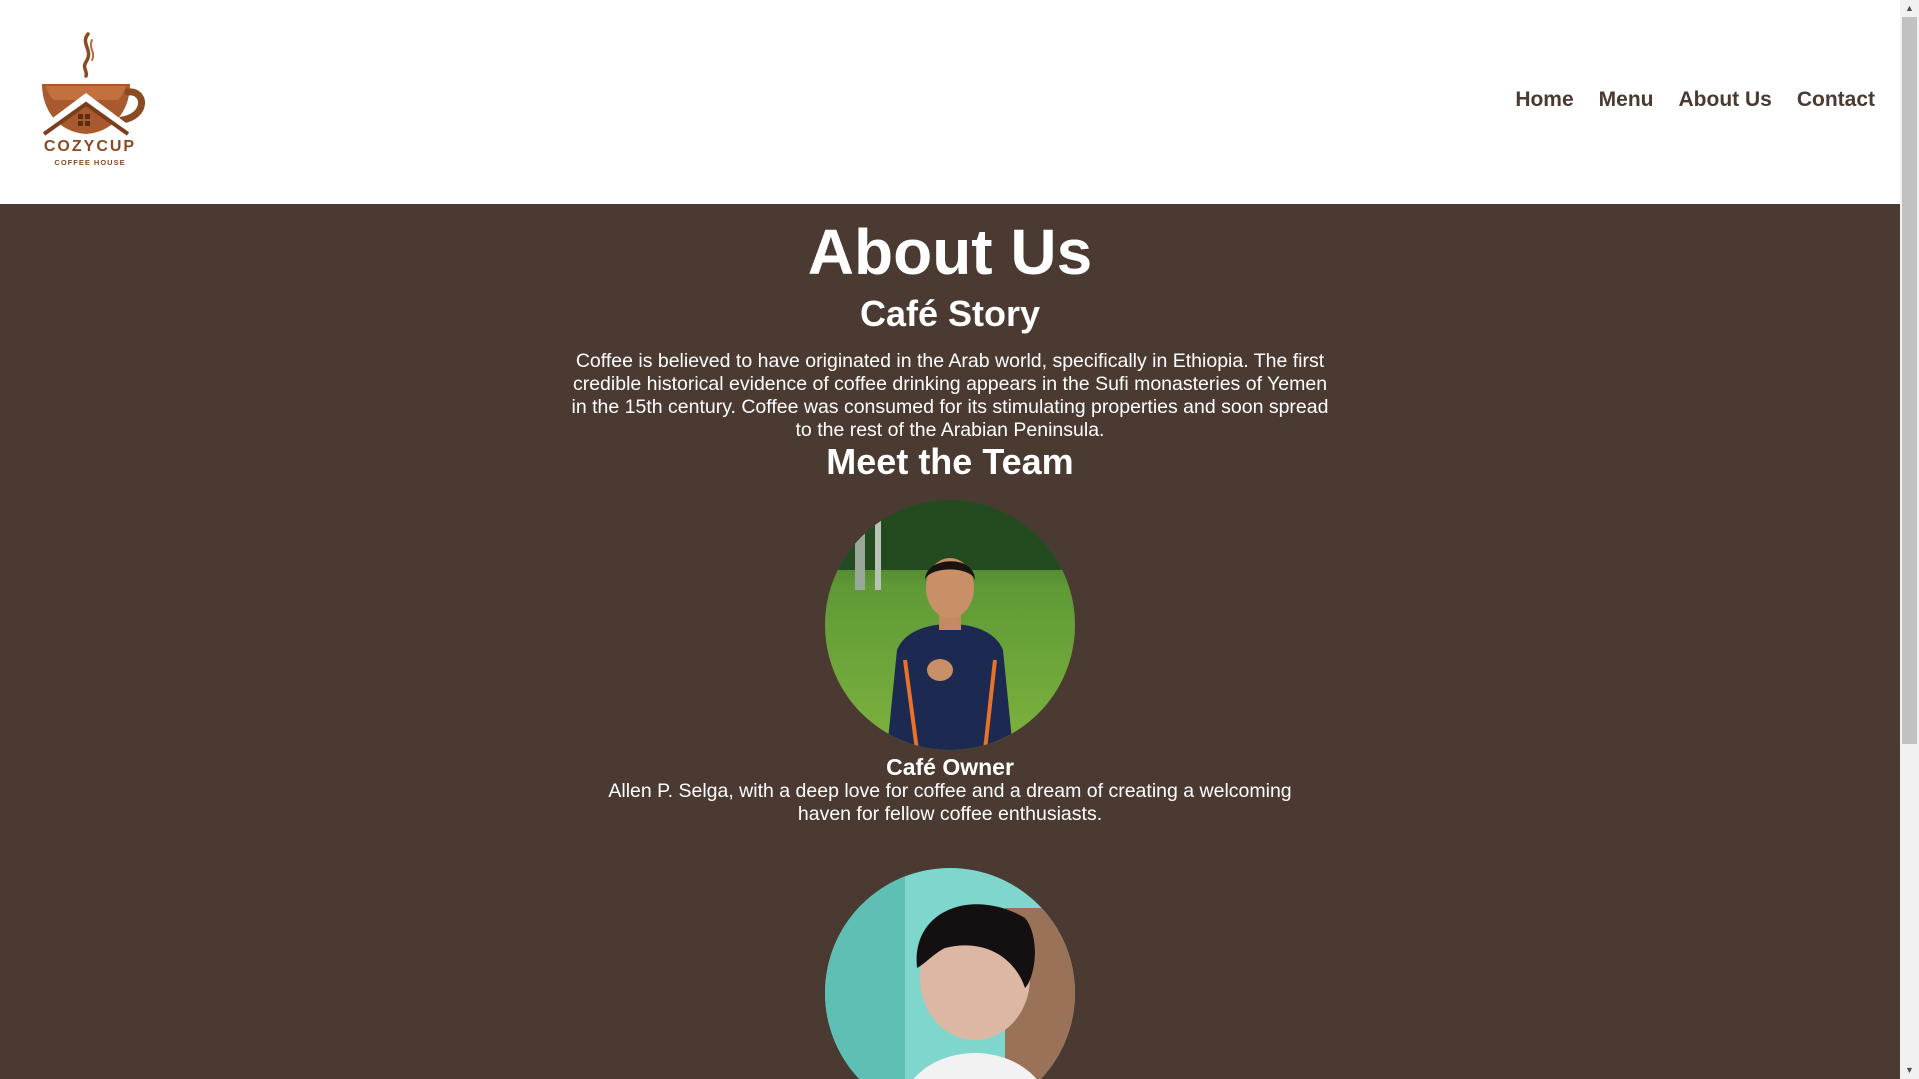 The width and height of the screenshot is (1919, 1079). Describe the element at coordinates (950, 313) in the screenshot. I see `story-heading: Café Story` at that location.